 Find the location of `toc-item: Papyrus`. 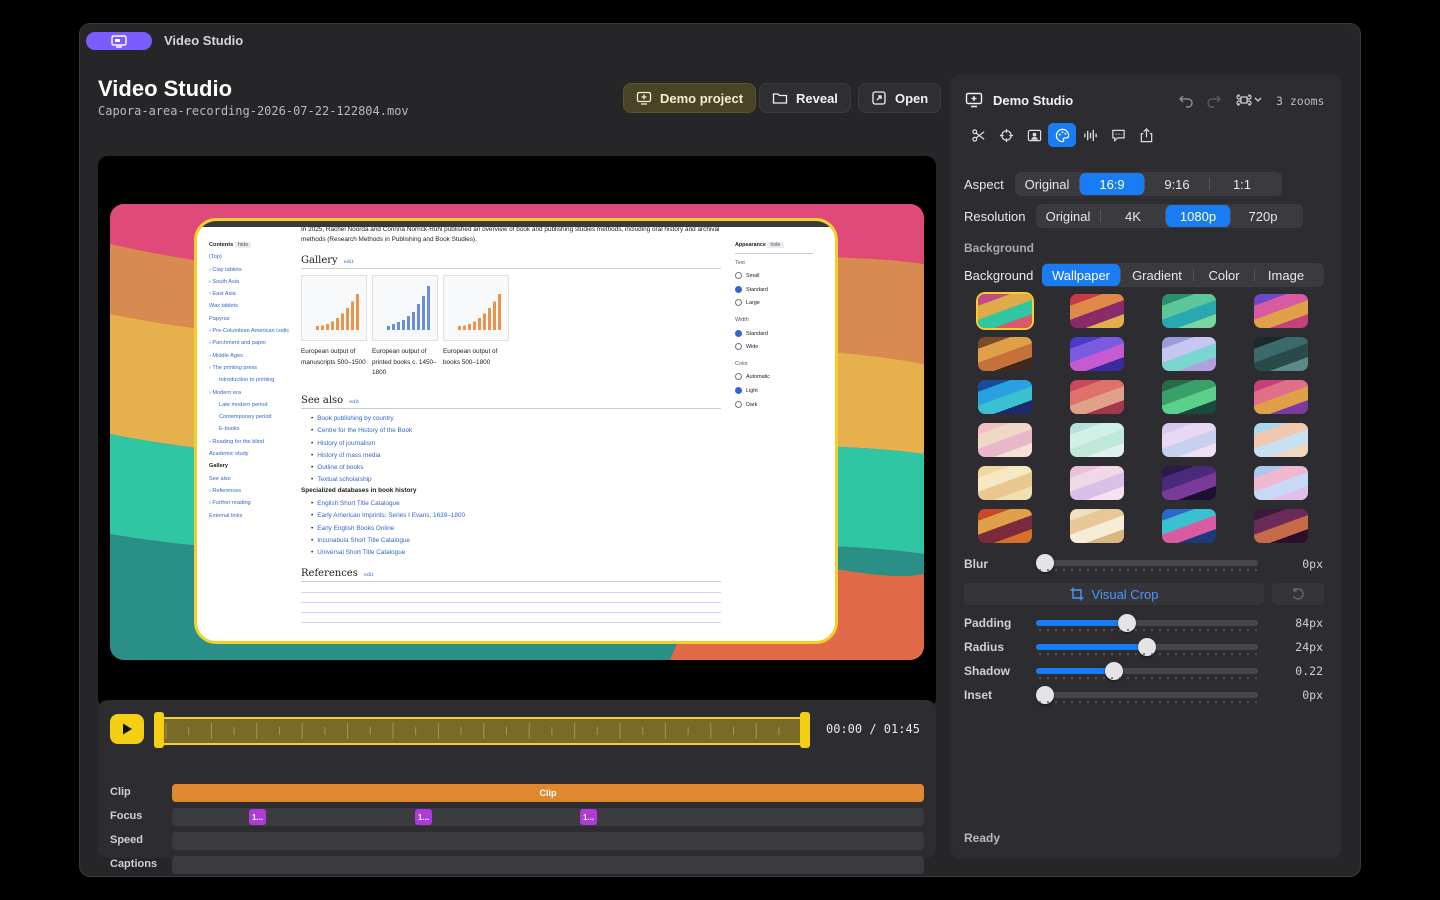

toc-item: Papyrus is located at coordinates (249, 319).